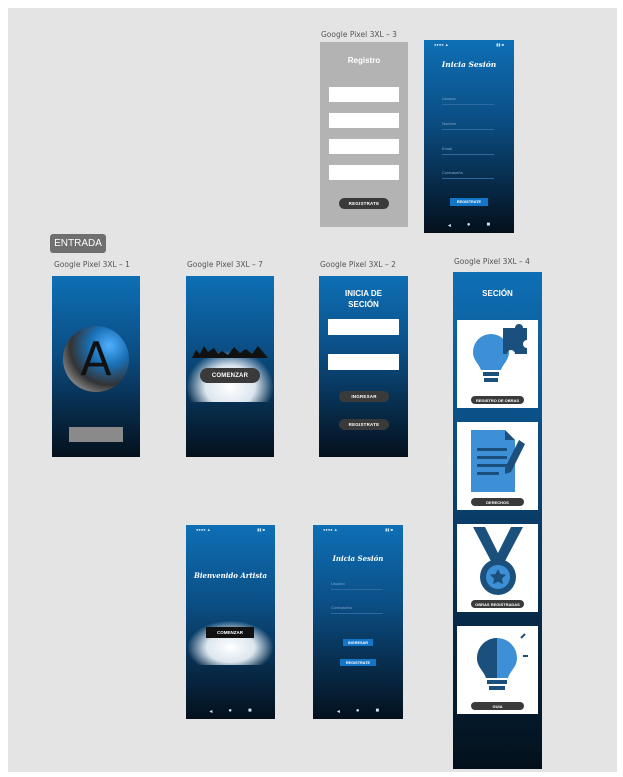  Describe the element at coordinates (498, 461) in the screenshot. I see `document-pen-icon` at that location.